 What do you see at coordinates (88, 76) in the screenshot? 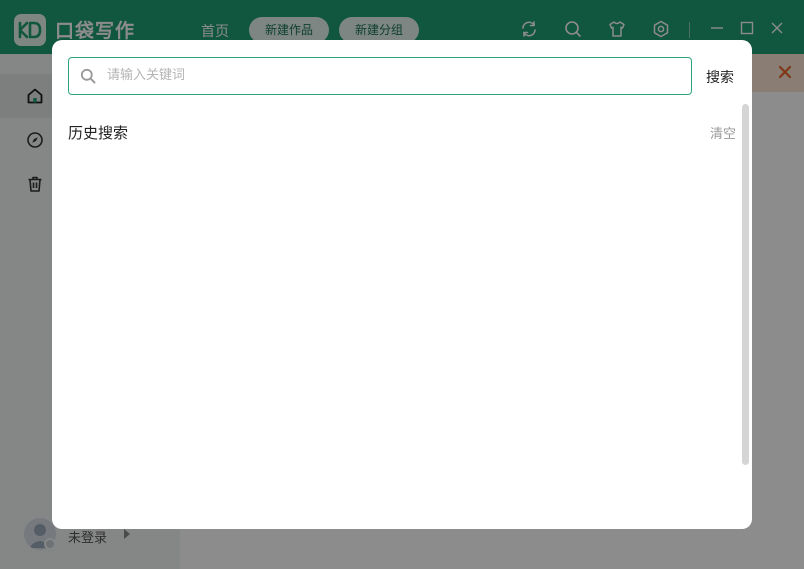
I see `search-icon` at bounding box center [88, 76].